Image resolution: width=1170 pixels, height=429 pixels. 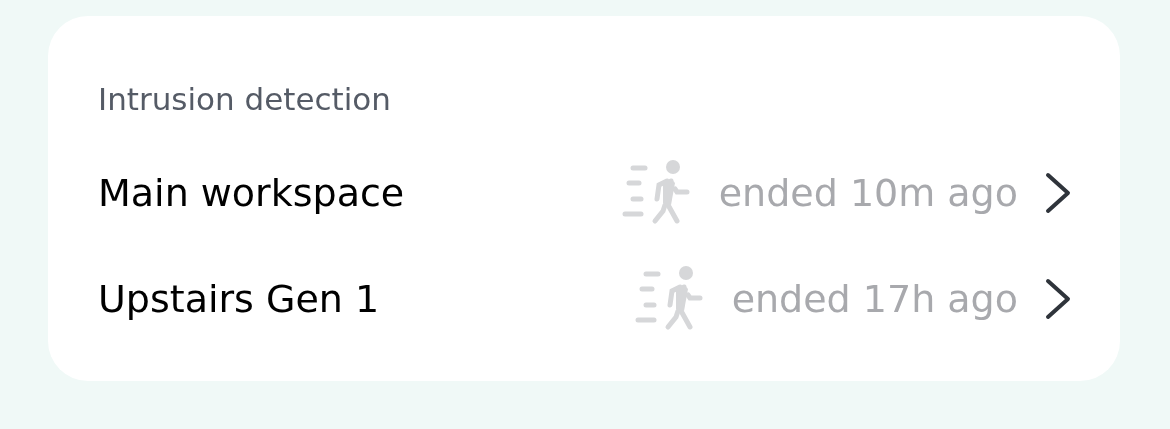 What do you see at coordinates (874, 299) in the screenshot?
I see `status-text: ended 17h ago` at bounding box center [874, 299].